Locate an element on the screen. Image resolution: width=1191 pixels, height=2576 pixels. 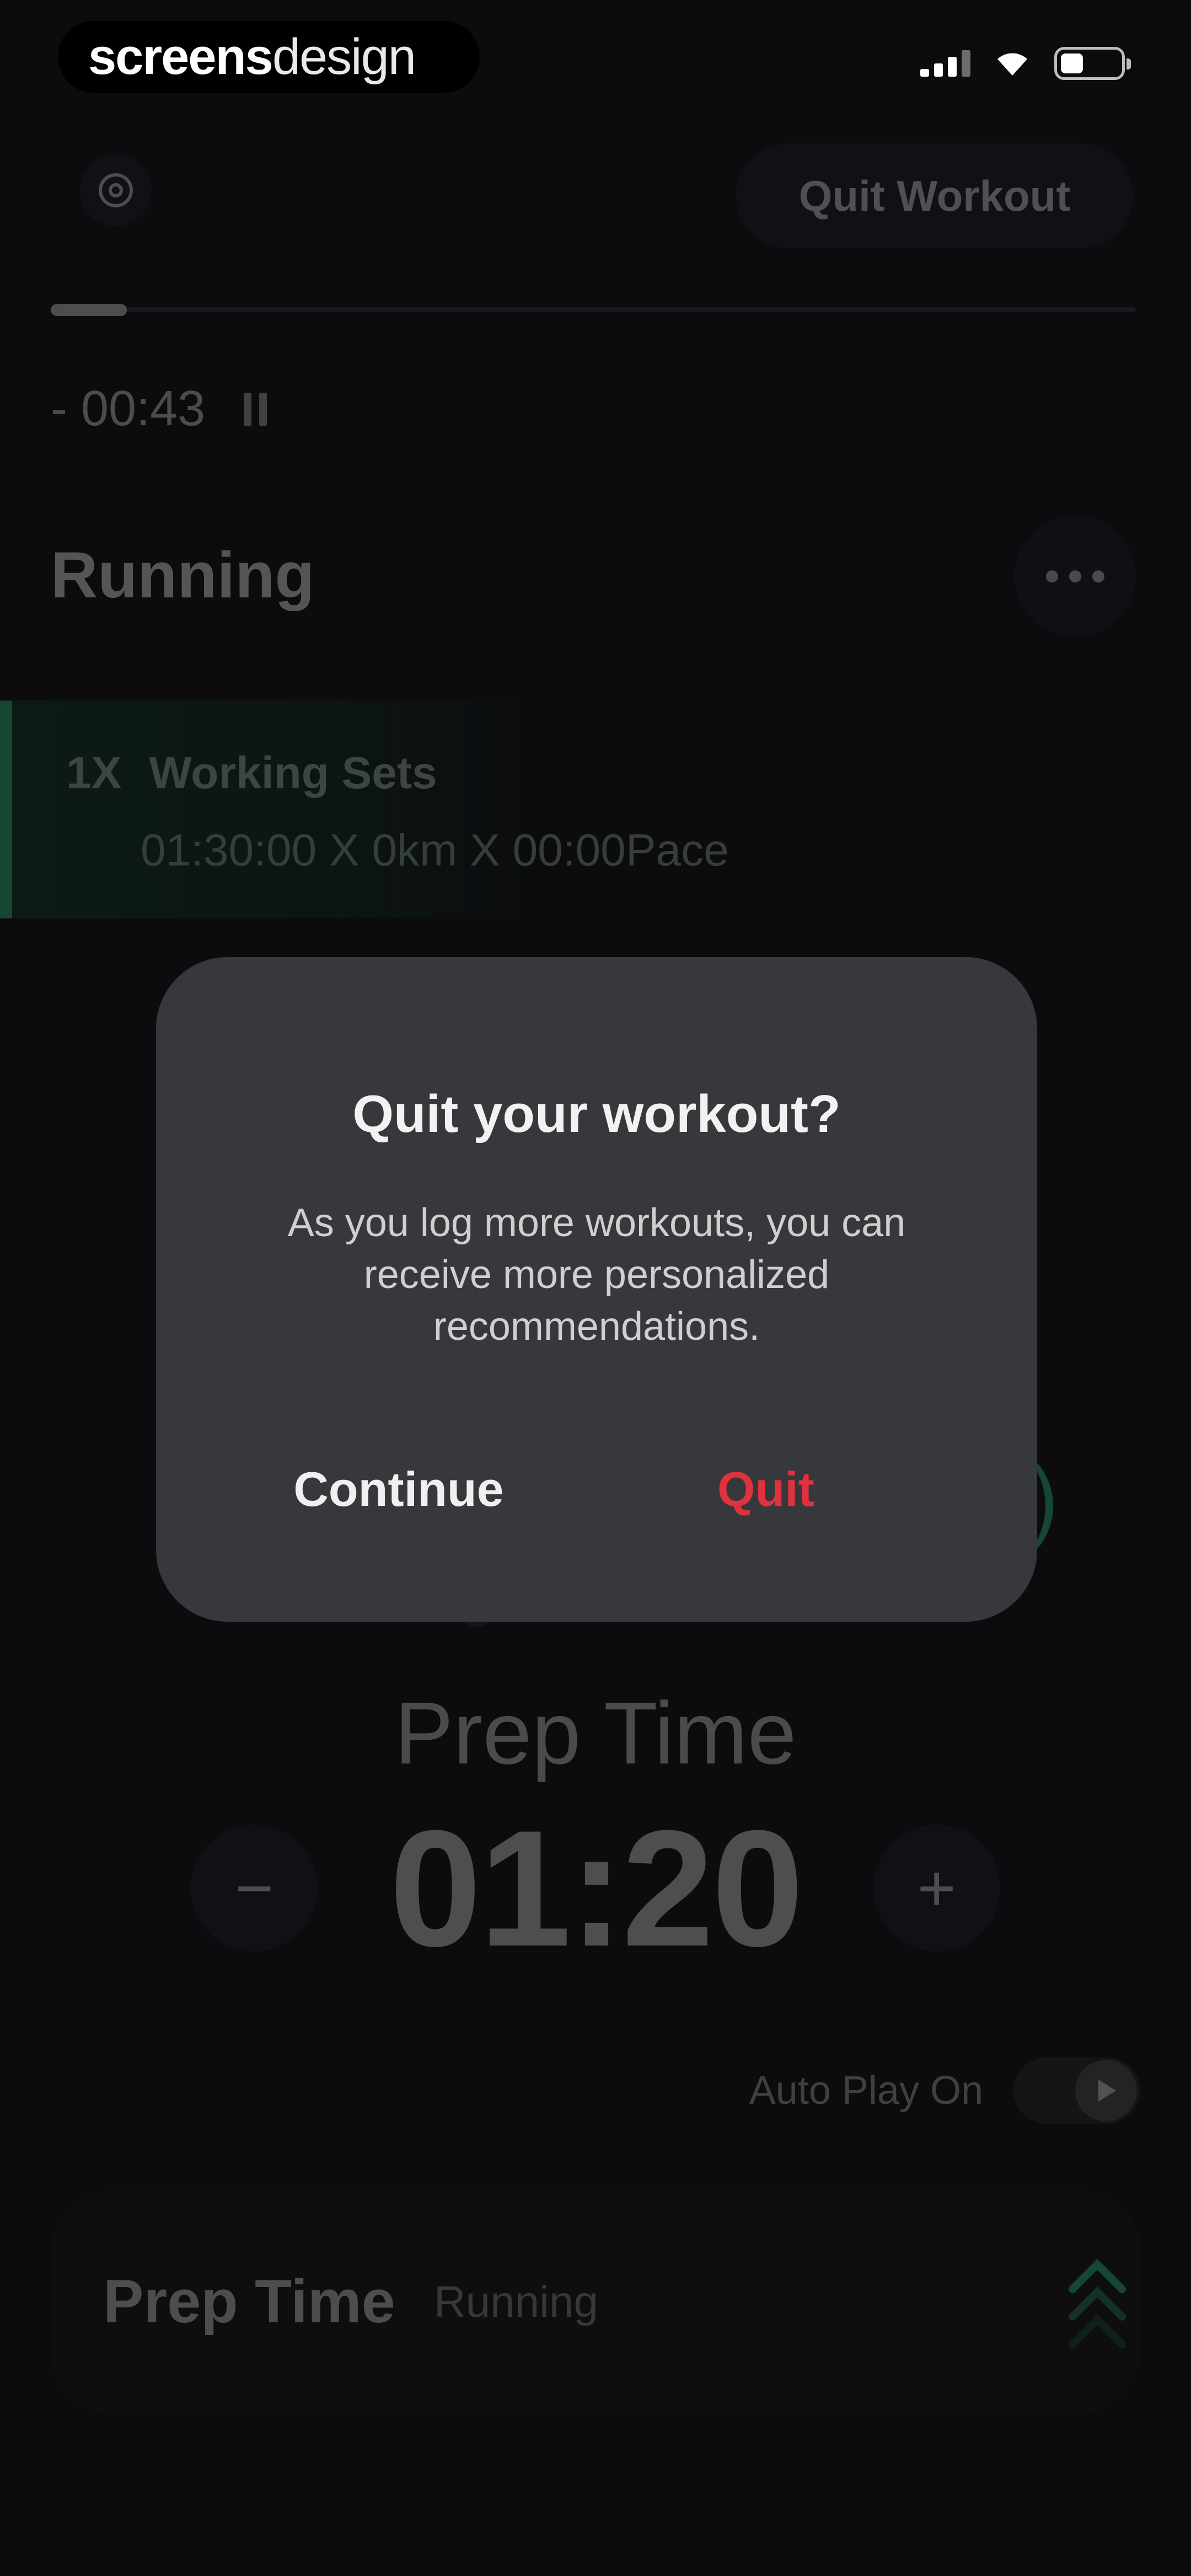
next-step-subtitle: Running is located at coordinates (515, 2301).